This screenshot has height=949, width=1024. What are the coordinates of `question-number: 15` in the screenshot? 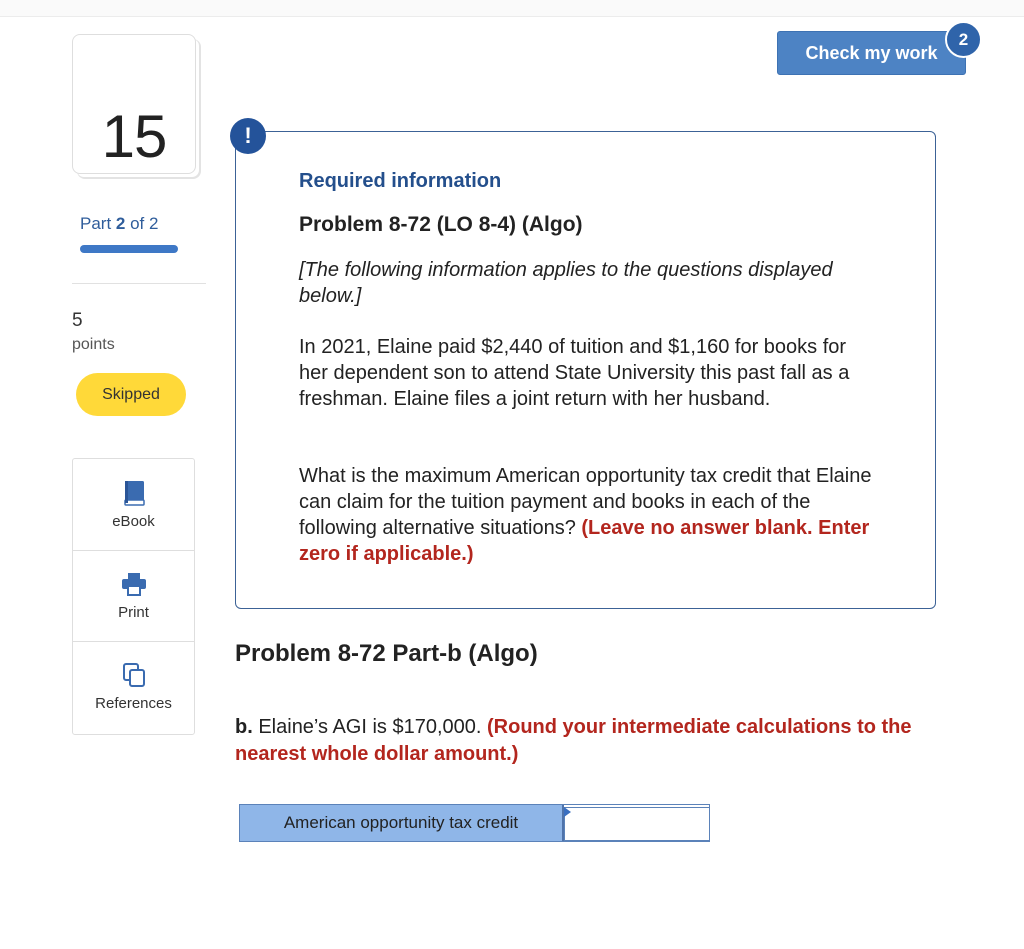 It's located at (134, 136).